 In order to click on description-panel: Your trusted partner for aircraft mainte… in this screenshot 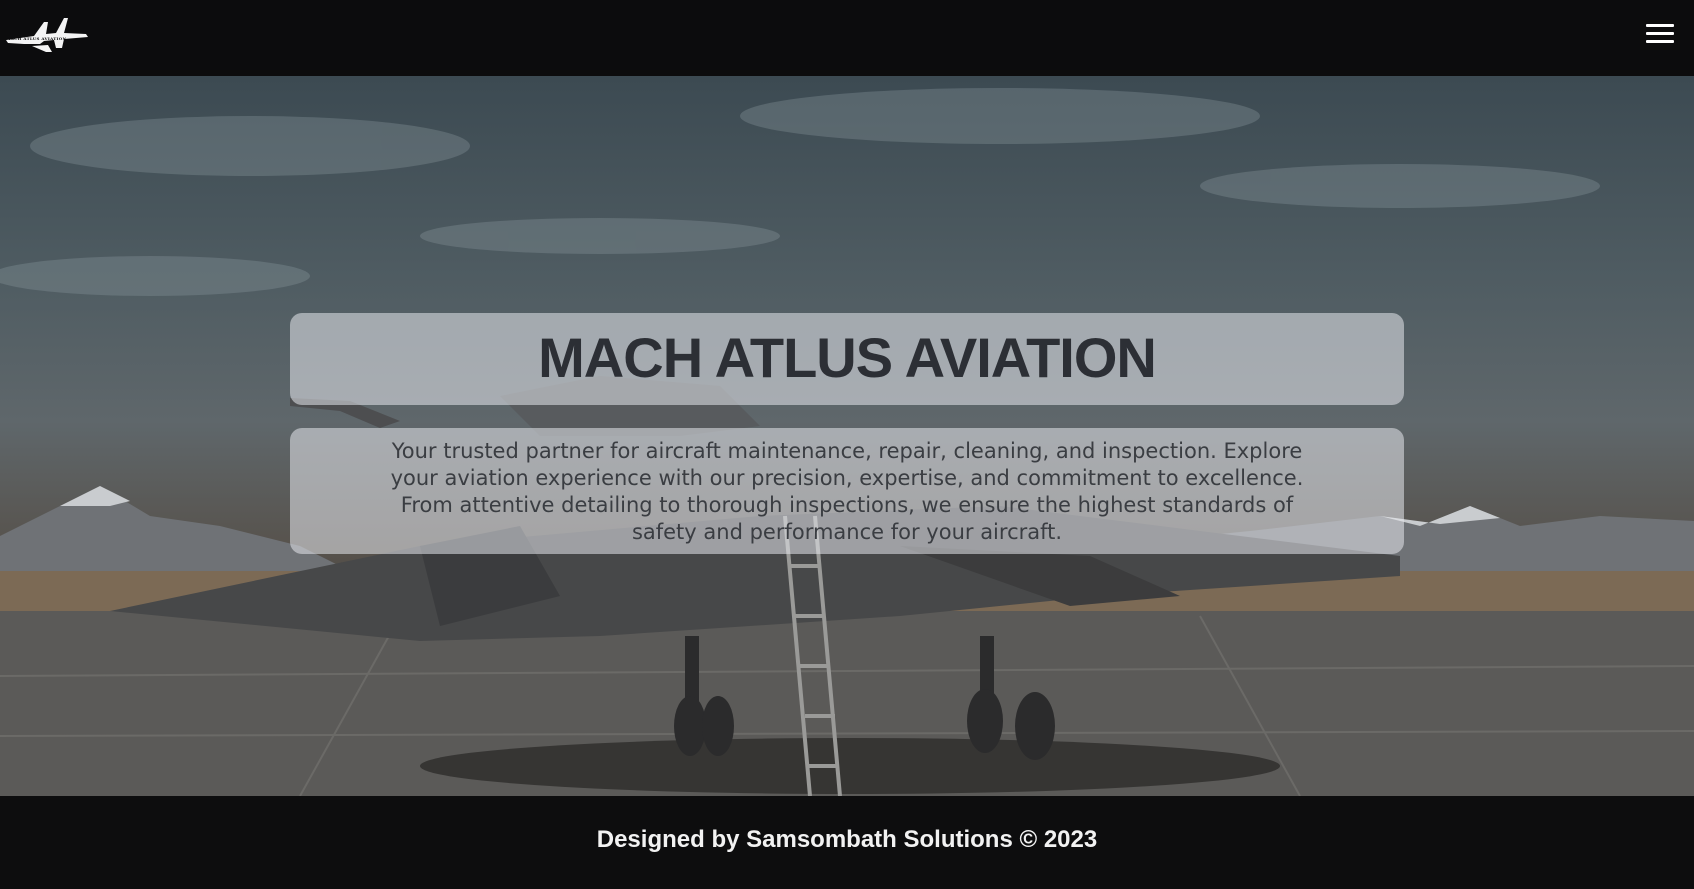, I will do `click(847, 491)`.